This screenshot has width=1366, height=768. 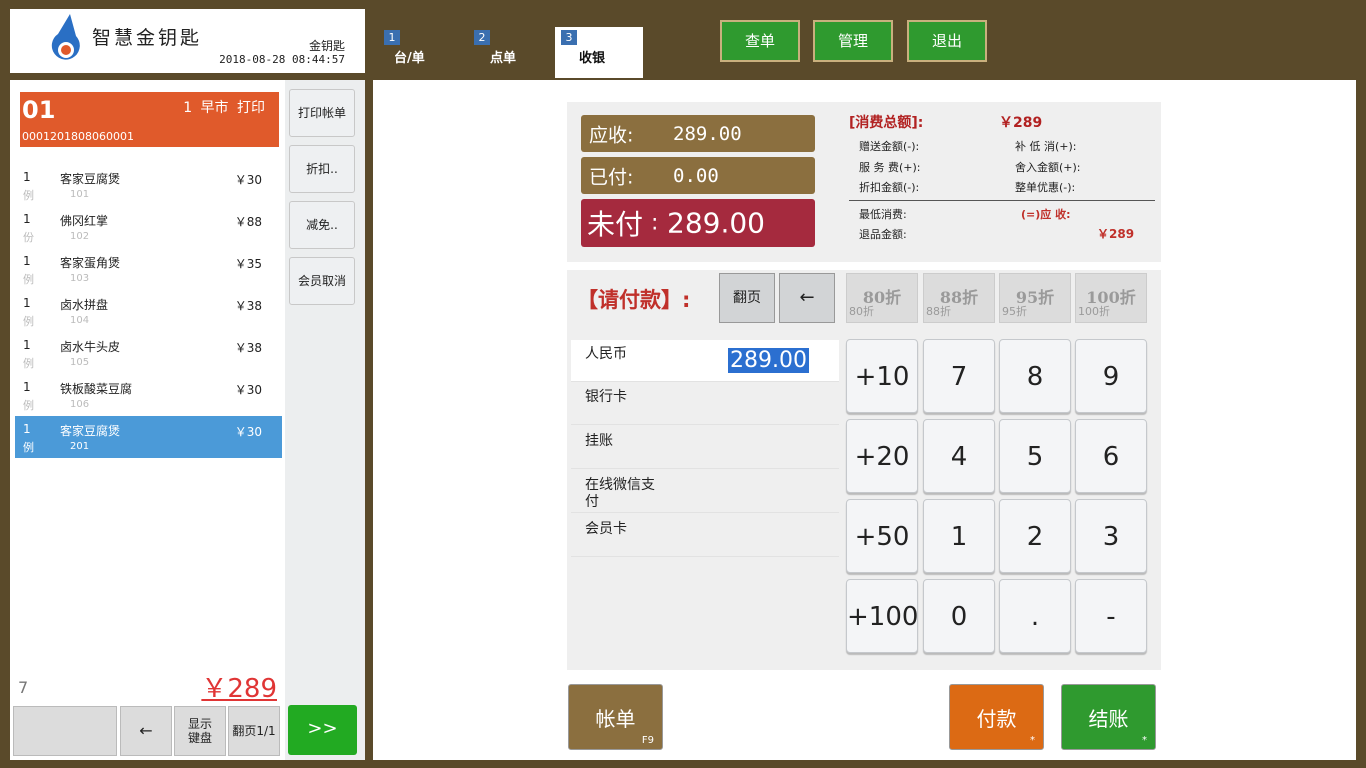 What do you see at coordinates (1021, 123) in the screenshot?
I see `consume-total-value: ￥289` at bounding box center [1021, 123].